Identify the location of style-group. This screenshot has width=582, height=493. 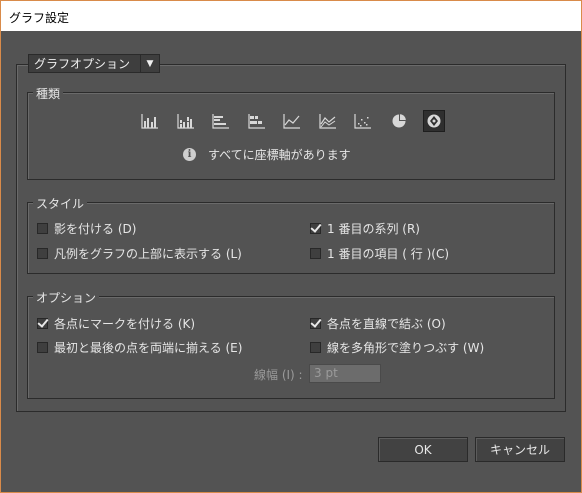
(291, 238).